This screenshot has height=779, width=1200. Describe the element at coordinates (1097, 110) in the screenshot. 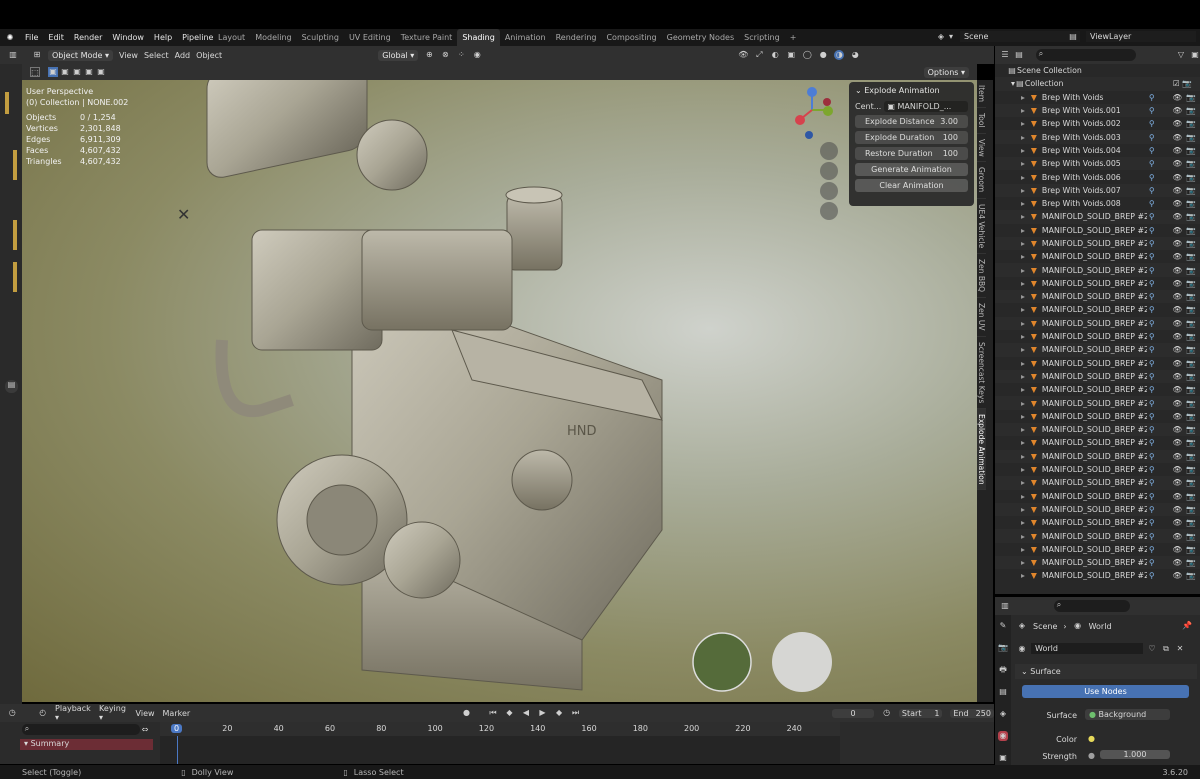

I see `outliner-item: ▸ ▼ Brep With Voids.001 ⚲ 👁 📷` at that location.